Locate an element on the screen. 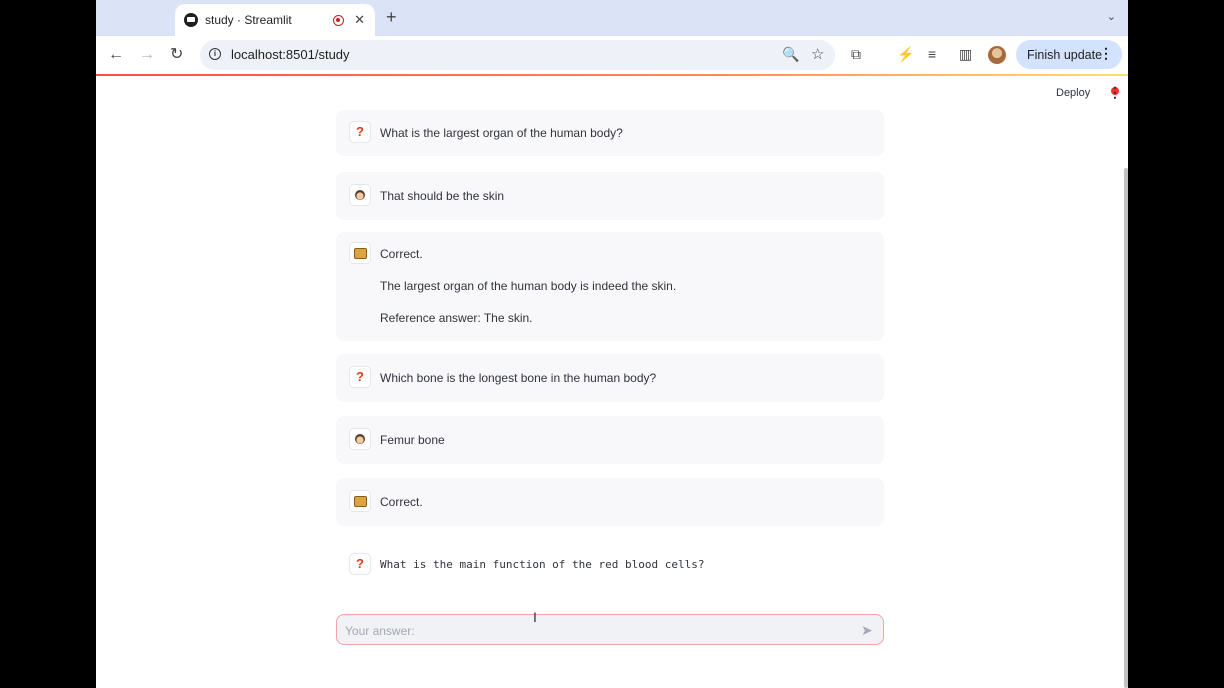  message-text: Reference answer: The skin. is located at coordinates (456, 318).